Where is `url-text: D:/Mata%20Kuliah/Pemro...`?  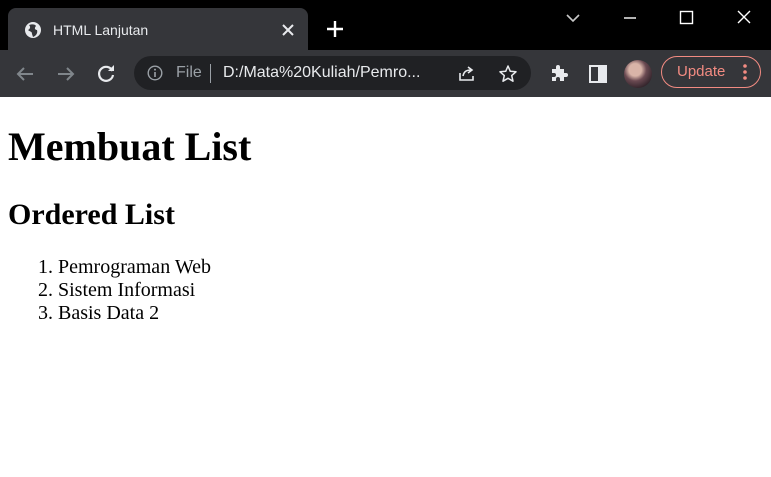 url-text: D:/Mata%20Kuliah/Pemro... is located at coordinates (330, 73).